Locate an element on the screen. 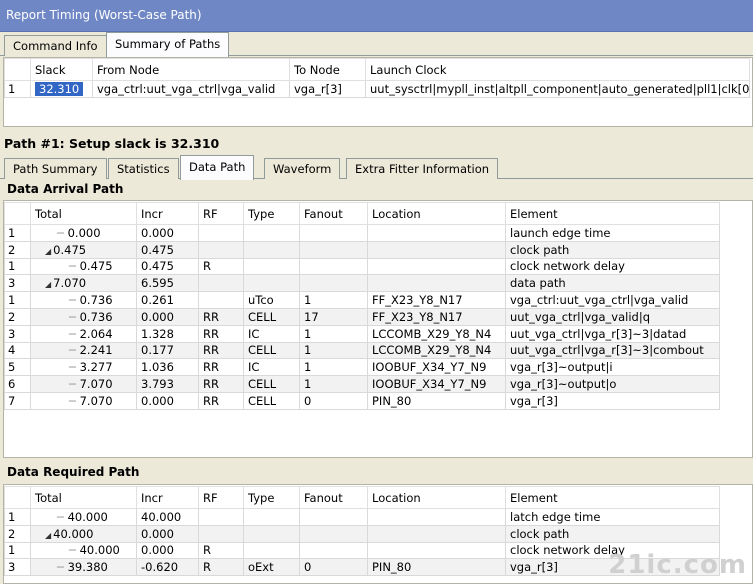 The width and height of the screenshot is (753, 584). arrival-section-title: Data Arrival Path is located at coordinates (378, 189).